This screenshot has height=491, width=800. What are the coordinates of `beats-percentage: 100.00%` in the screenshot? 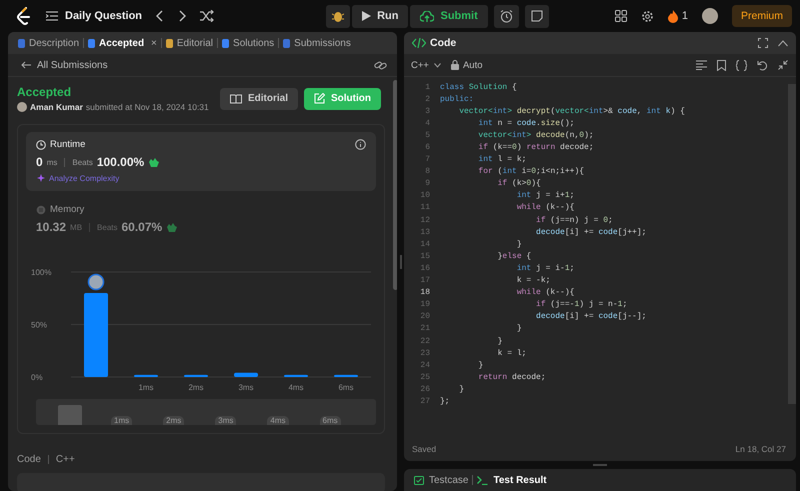 It's located at (120, 162).